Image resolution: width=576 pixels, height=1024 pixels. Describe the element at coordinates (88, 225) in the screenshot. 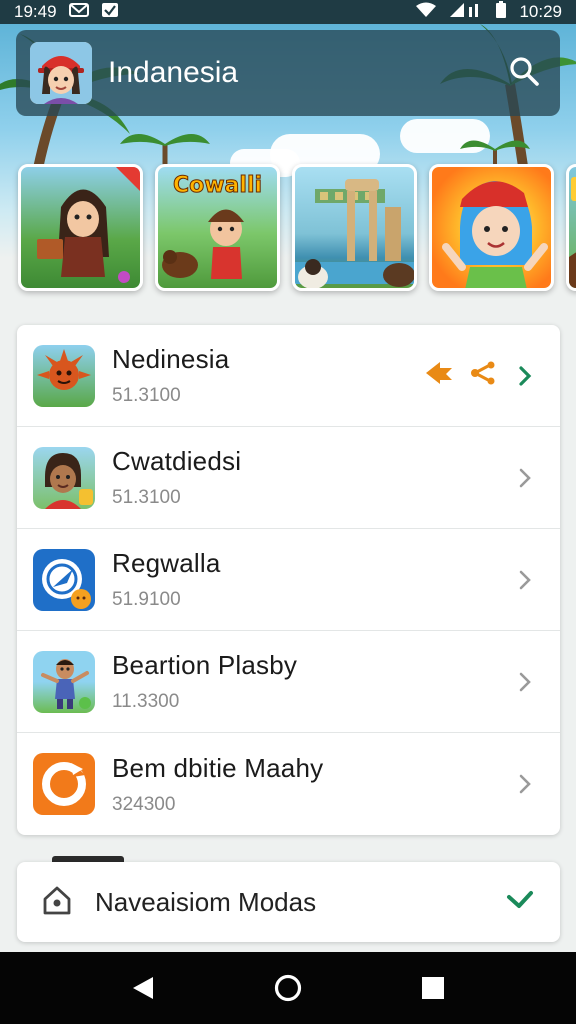

I see `girl-with-book-art` at that location.